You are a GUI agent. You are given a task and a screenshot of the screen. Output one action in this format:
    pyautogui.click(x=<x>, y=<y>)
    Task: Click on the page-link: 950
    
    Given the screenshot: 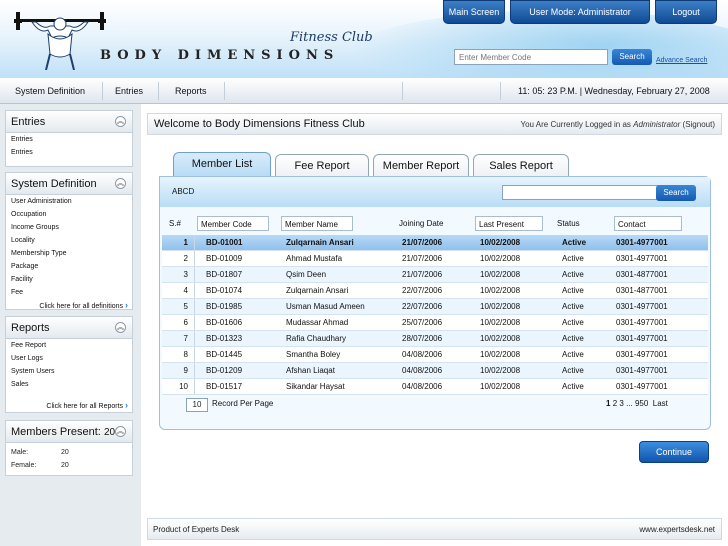 What is the action you would take?
    pyautogui.click(x=641, y=403)
    